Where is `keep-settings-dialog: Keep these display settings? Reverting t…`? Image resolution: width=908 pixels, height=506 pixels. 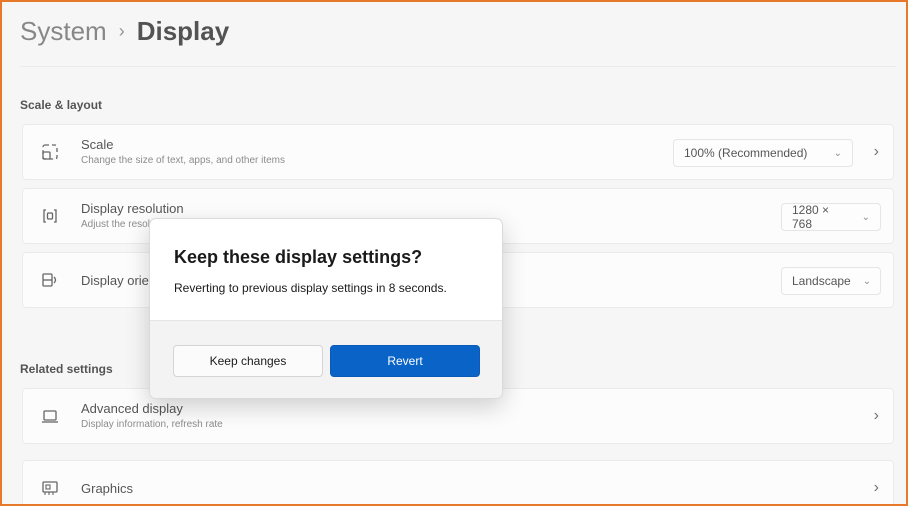
keep-settings-dialog: Keep these display settings? Reverting t… is located at coordinates (326, 308).